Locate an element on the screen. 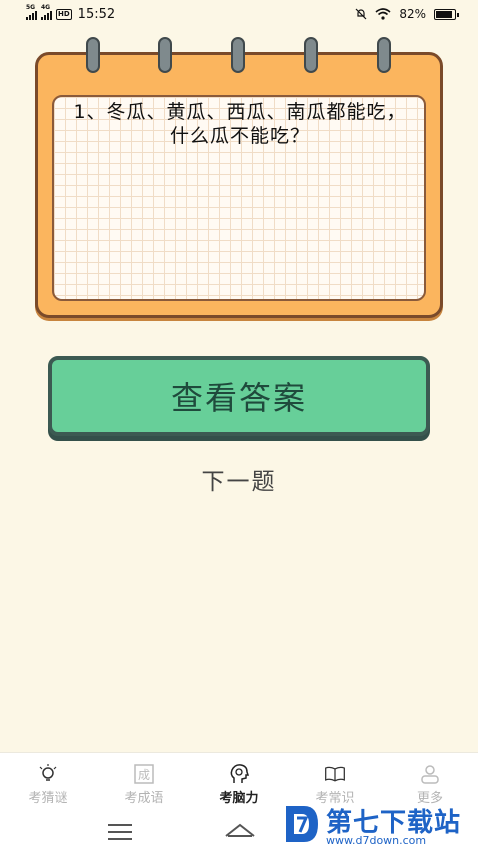 The image size is (478, 850). signal-5g-icon: 5G is located at coordinates (31, 12).